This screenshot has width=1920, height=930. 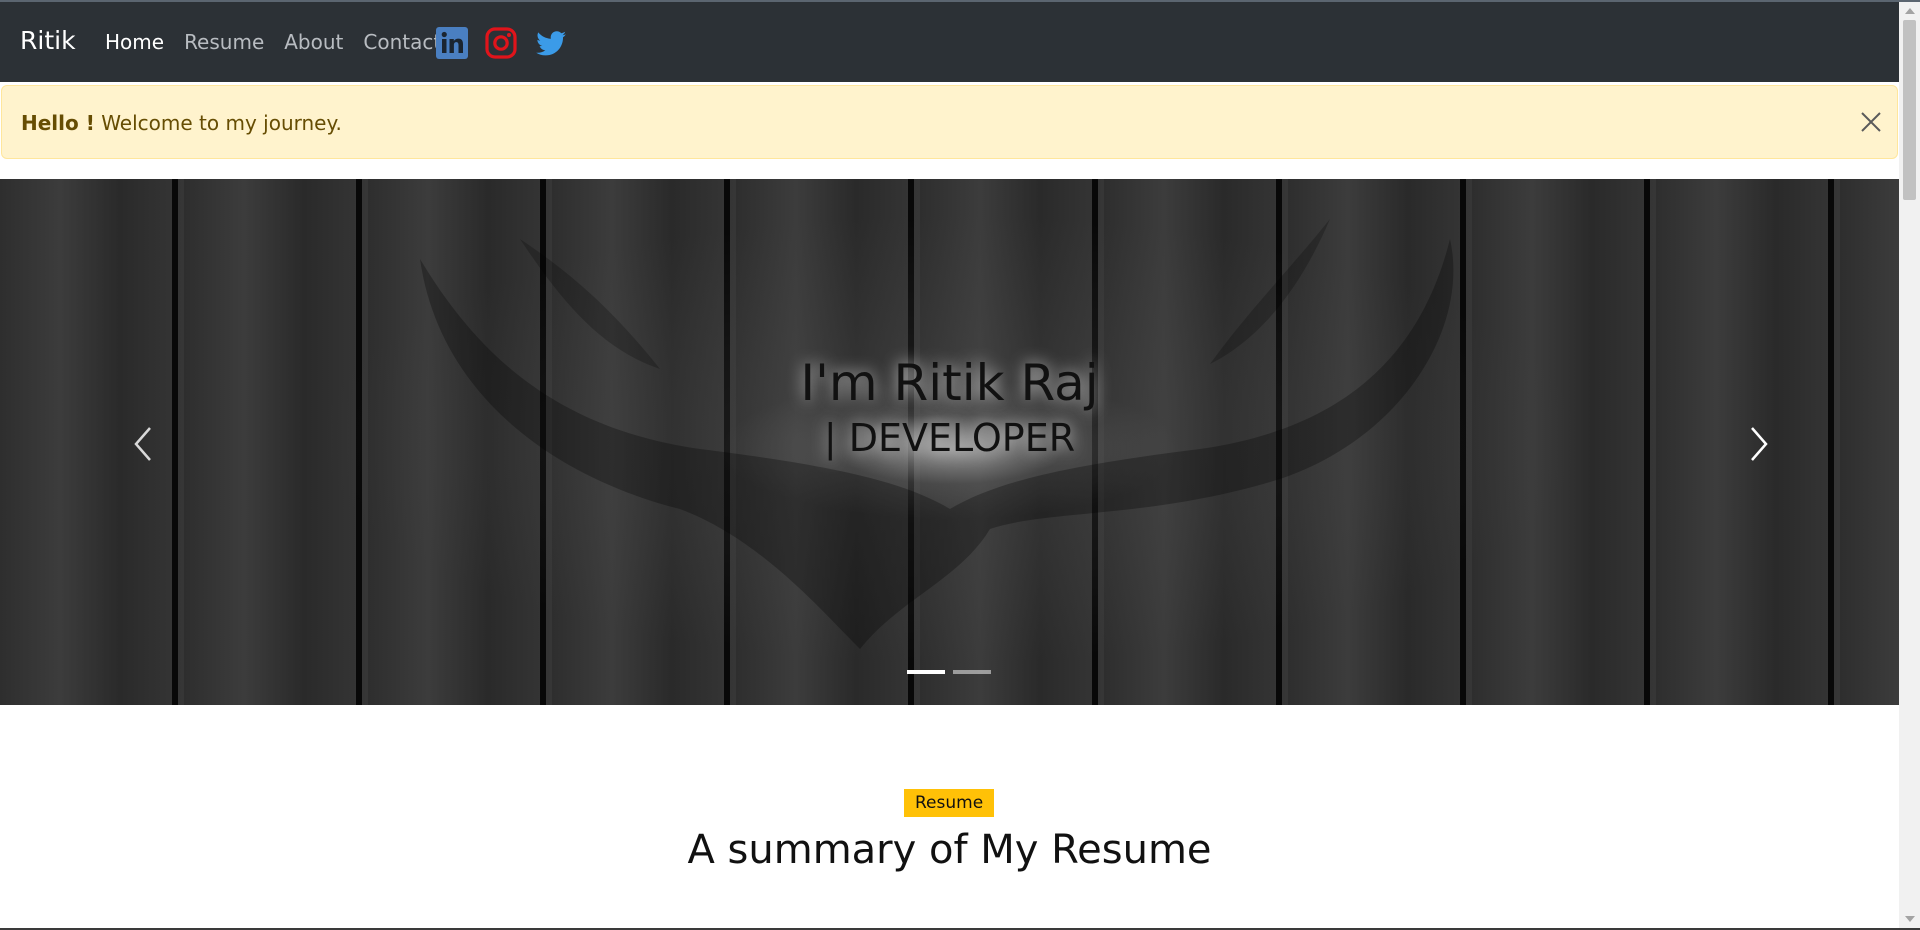 What do you see at coordinates (1910, 11) in the screenshot?
I see `scroll-up-icon` at bounding box center [1910, 11].